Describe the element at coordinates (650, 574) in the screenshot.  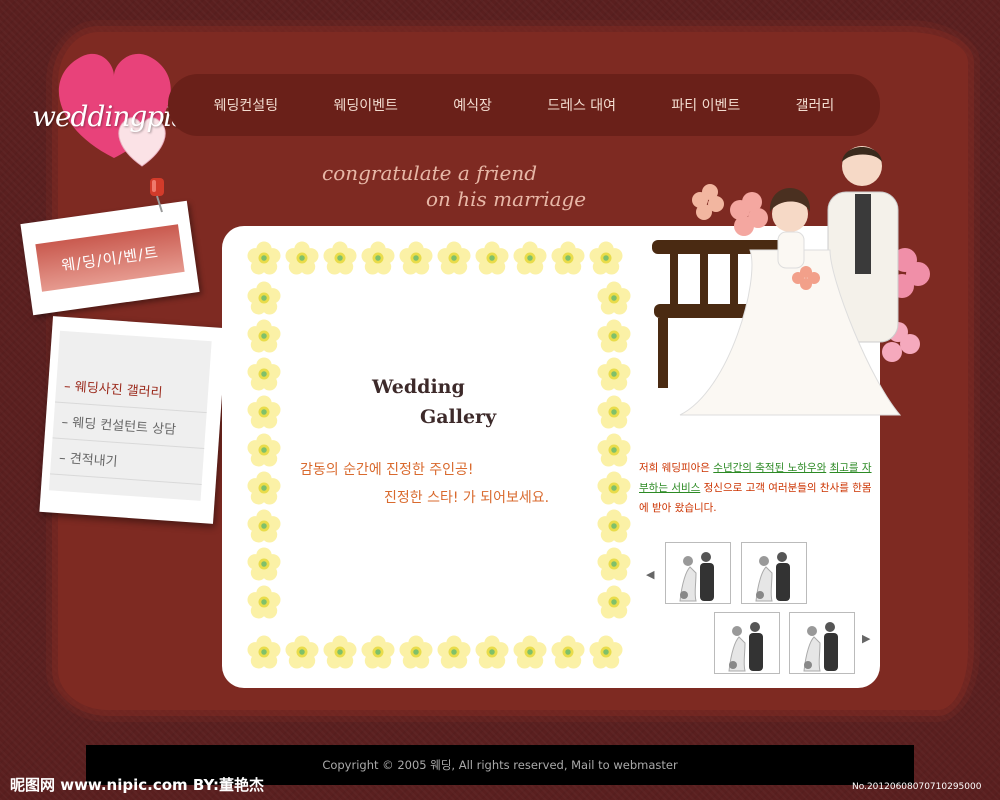
I see `thumbnail-prev-arrow: ◀` at that location.